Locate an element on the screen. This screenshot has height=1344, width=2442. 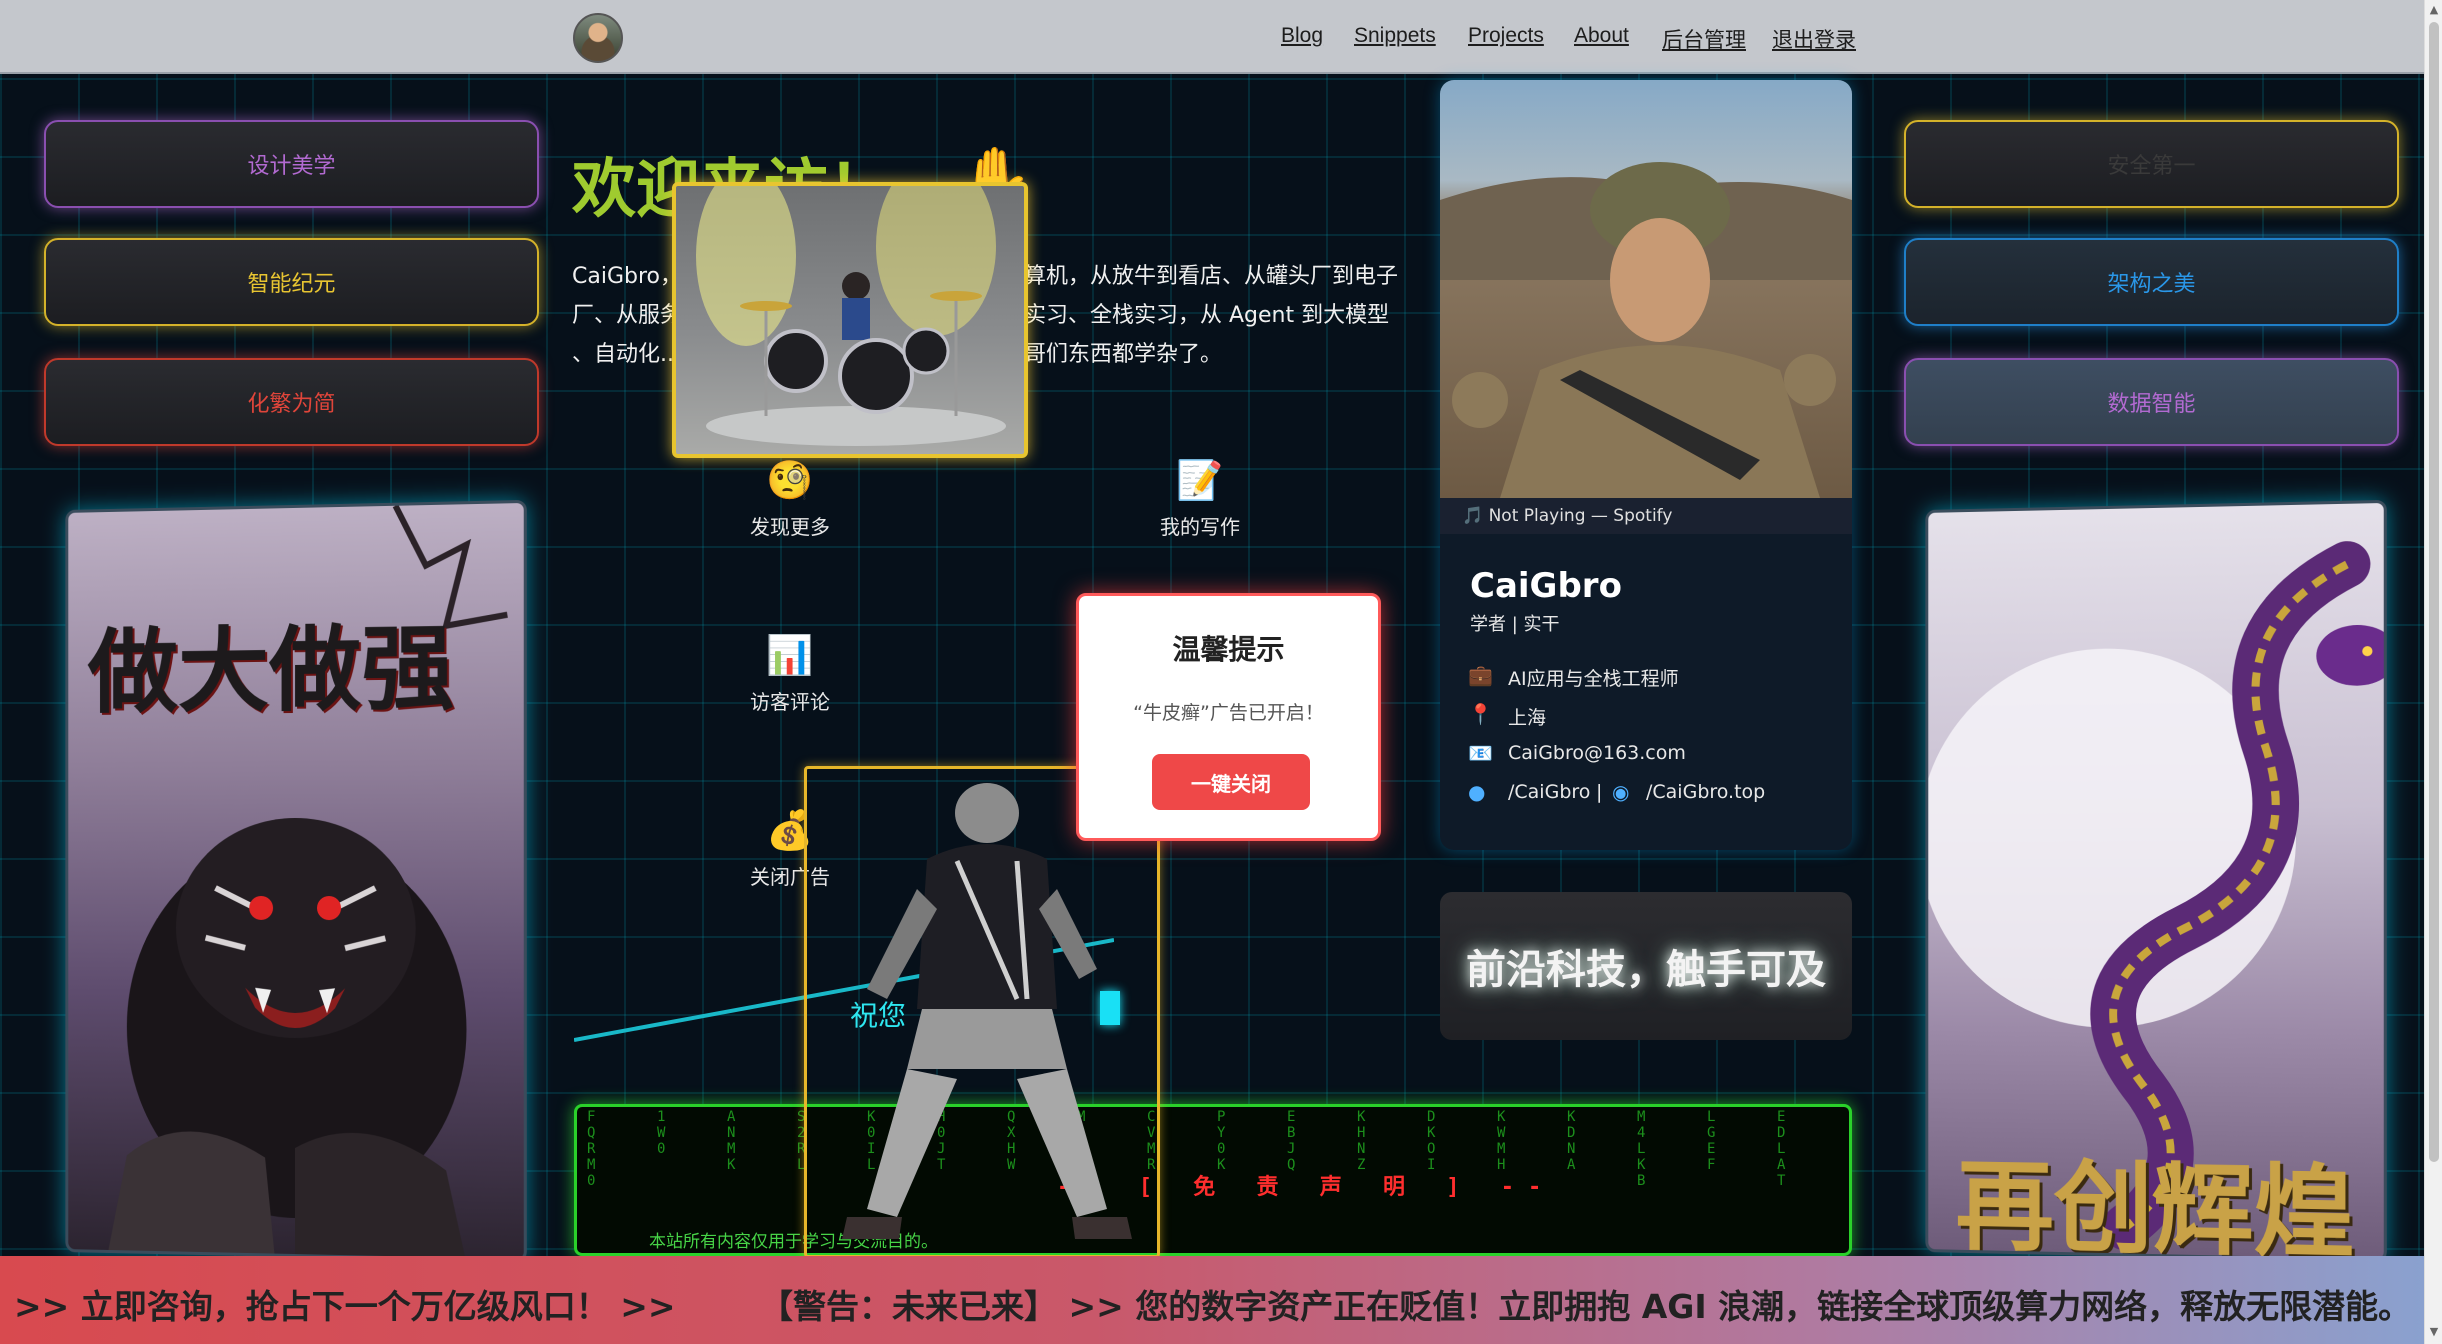
intro-text-line: 厂、从服务 is located at coordinates (627, 315).